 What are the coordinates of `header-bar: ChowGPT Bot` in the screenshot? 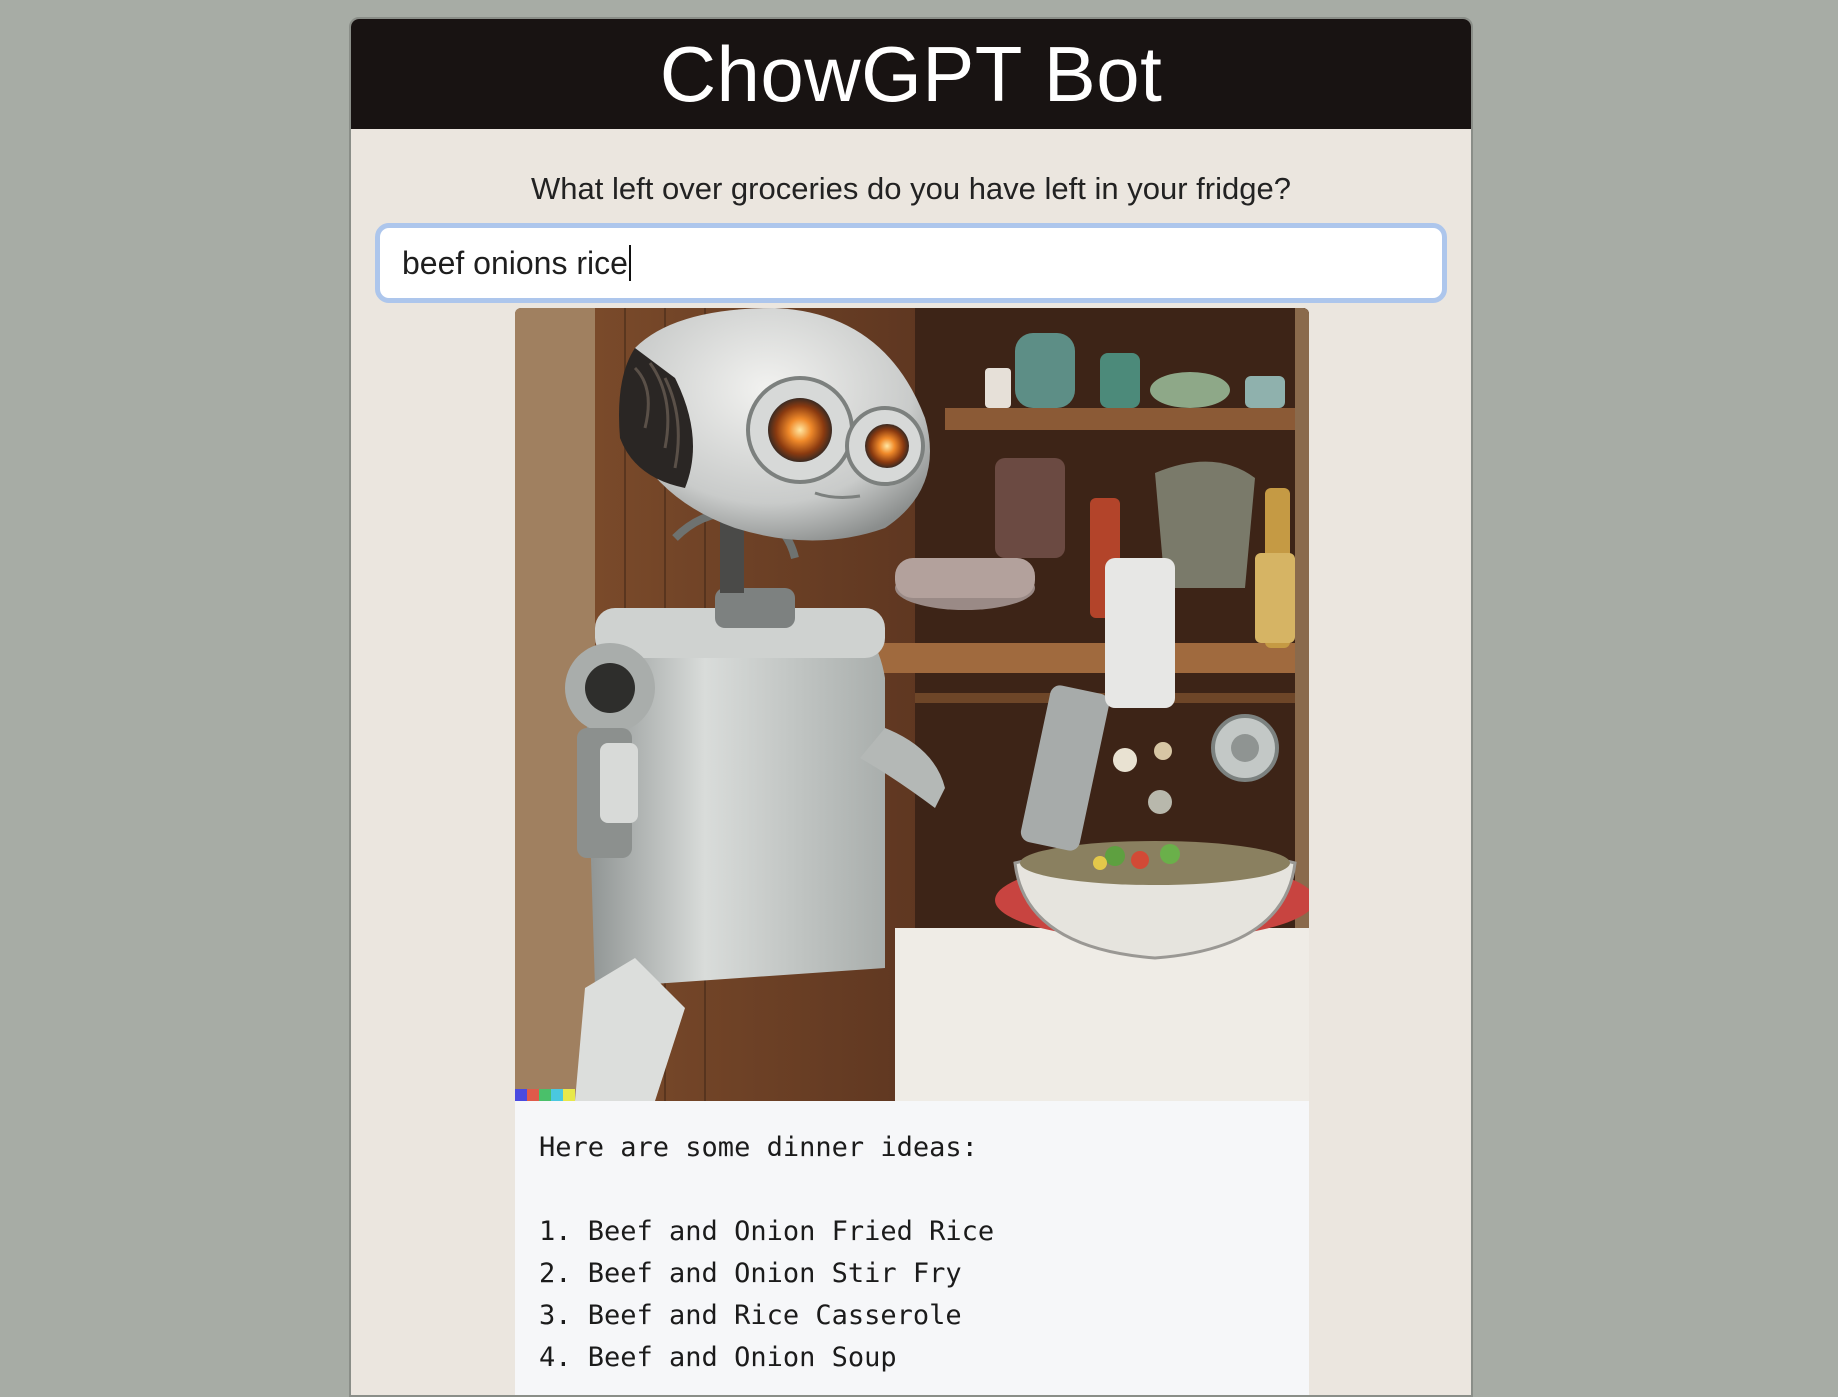 It's located at (911, 74).